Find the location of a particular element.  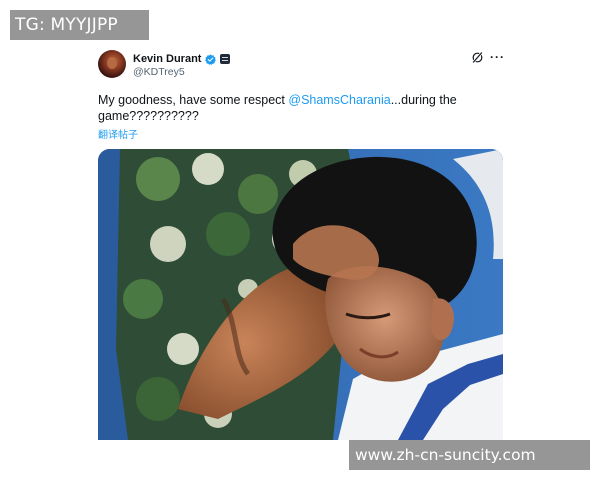

affiliation-badge-icon is located at coordinates (225, 59).